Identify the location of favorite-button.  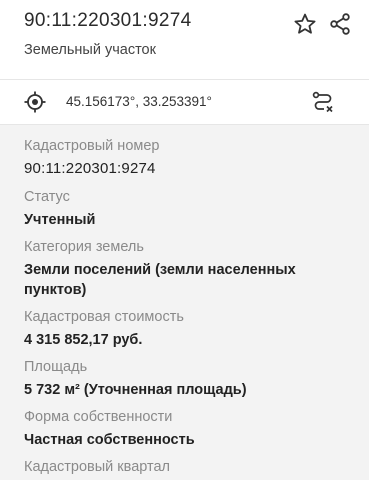
(305, 24).